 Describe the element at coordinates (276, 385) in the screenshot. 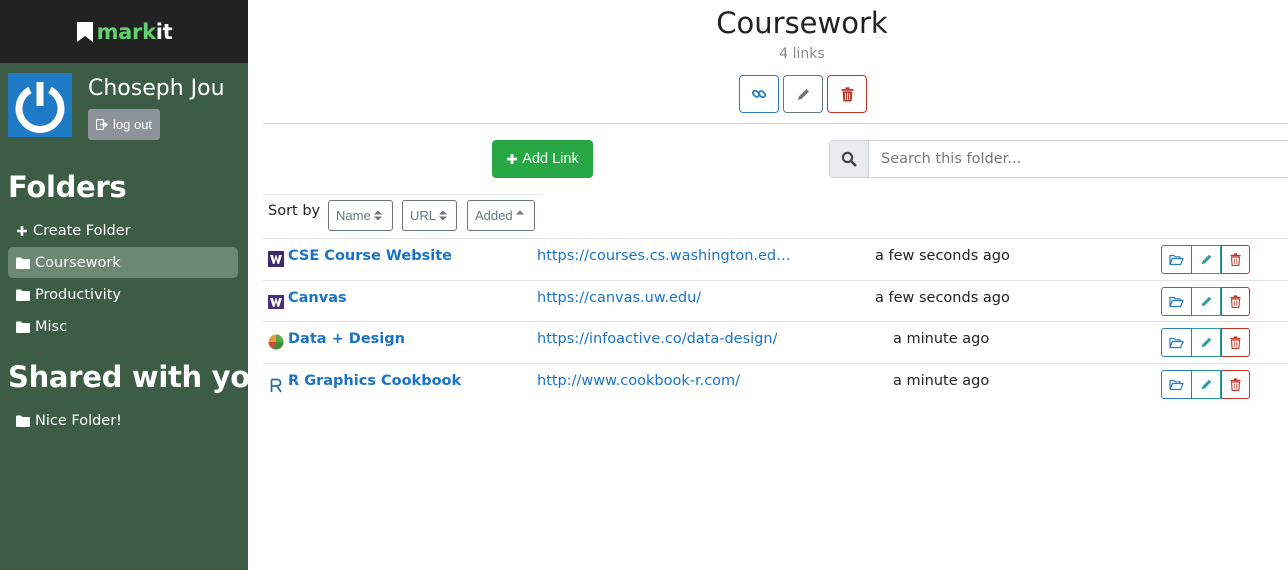

I see `r-letter-icon` at that location.